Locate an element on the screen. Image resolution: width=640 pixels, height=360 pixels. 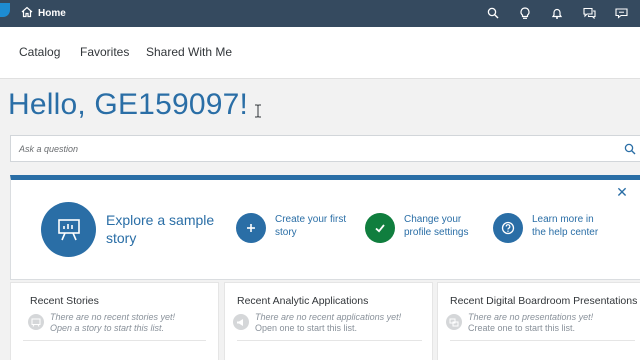
tab-catalog: Catalog is located at coordinates (39, 52).